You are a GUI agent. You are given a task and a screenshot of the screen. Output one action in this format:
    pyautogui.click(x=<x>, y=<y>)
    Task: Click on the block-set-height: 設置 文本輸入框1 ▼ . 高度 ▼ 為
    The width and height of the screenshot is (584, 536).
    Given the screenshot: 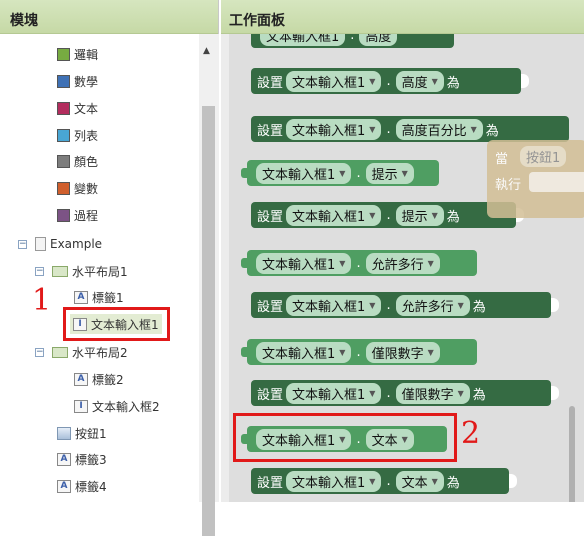 What is the action you would take?
    pyautogui.click(x=390, y=81)
    